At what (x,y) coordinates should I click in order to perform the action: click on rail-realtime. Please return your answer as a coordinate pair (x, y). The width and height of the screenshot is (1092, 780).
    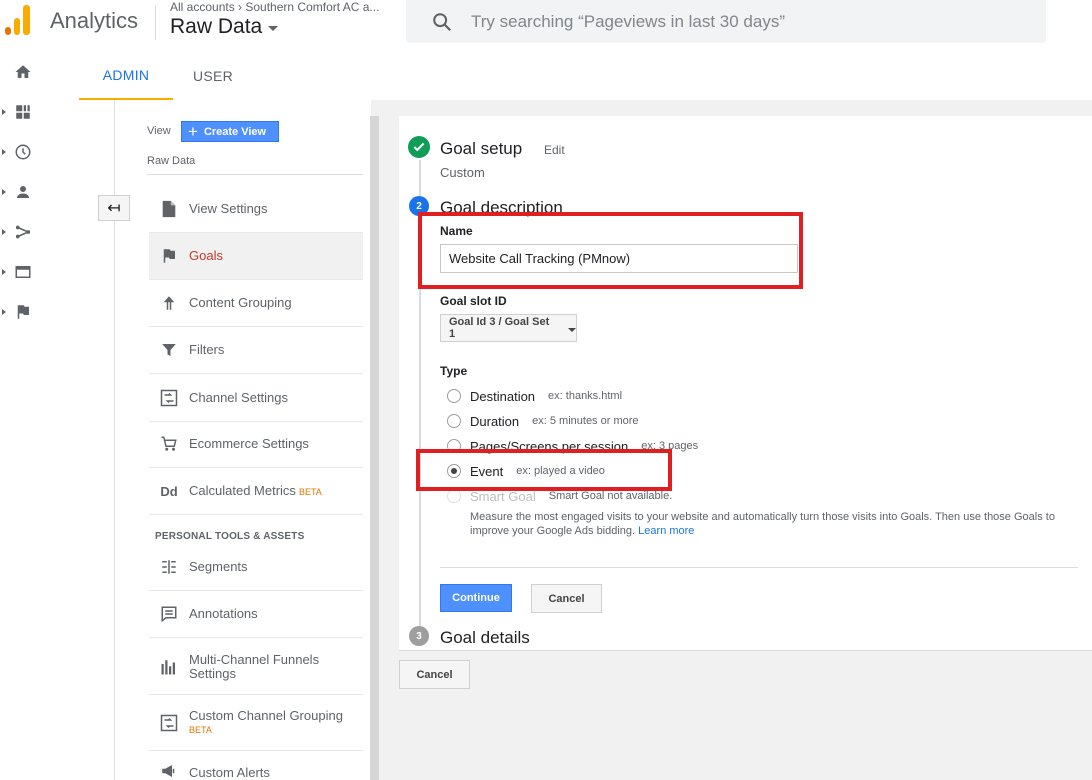
    Looking at the image, I should click on (22, 152).